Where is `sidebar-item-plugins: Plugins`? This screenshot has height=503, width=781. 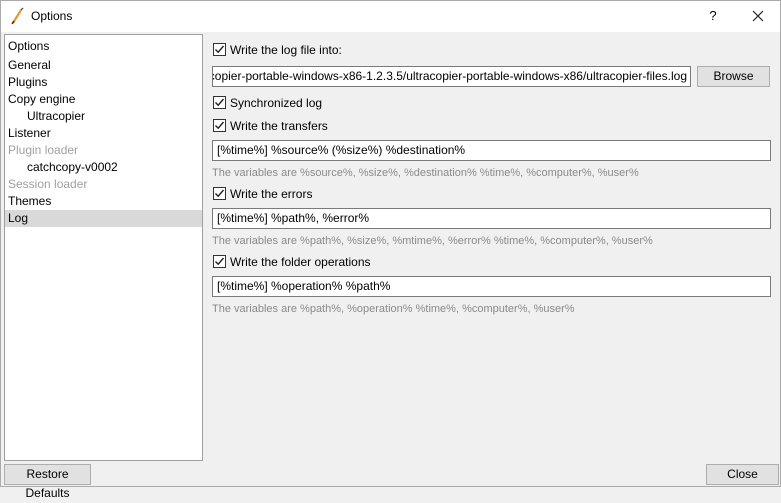
sidebar-item-plugins: Plugins is located at coordinates (103, 82).